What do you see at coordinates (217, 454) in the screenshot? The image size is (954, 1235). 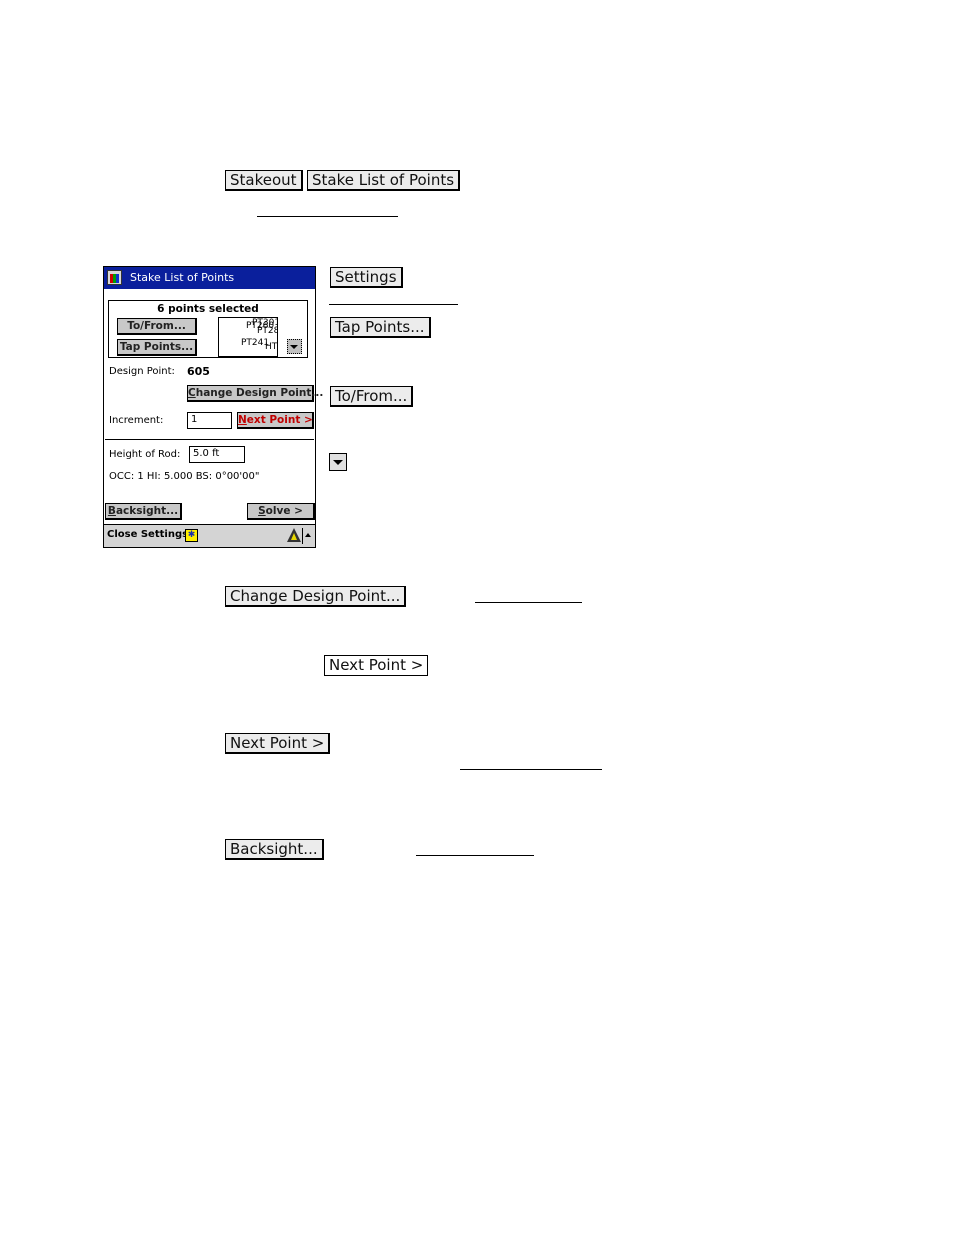 I see `height-of-rod-input: 5.0 ft` at bounding box center [217, 454].